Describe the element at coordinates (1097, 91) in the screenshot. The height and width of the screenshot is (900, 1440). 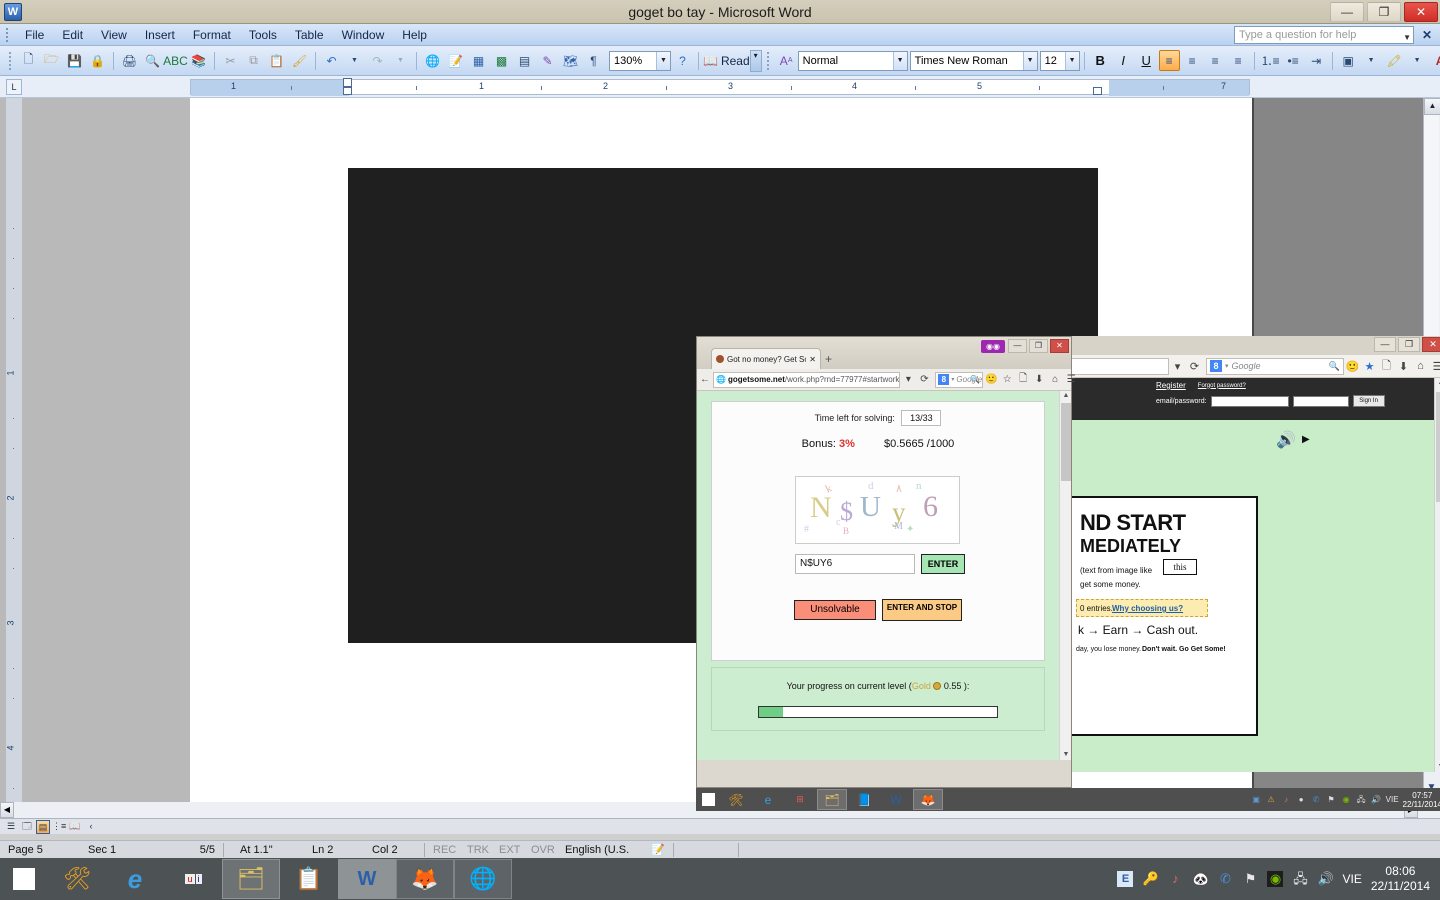
I see `right-indent-marker` at that location.